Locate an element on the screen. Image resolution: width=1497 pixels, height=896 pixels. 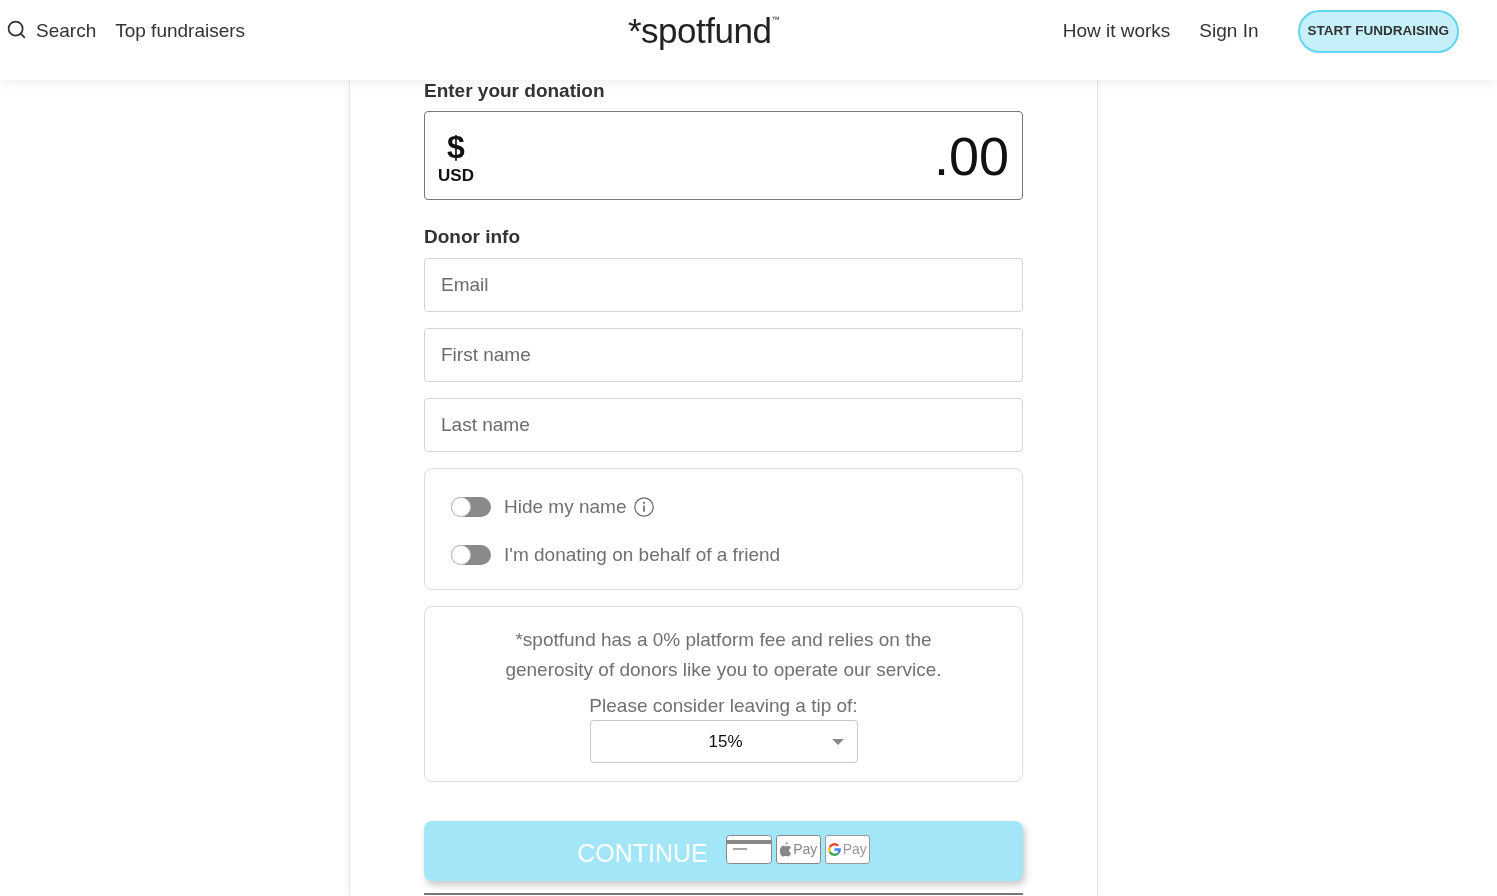
tip-select: 15% is located at coordinates (723, 741).